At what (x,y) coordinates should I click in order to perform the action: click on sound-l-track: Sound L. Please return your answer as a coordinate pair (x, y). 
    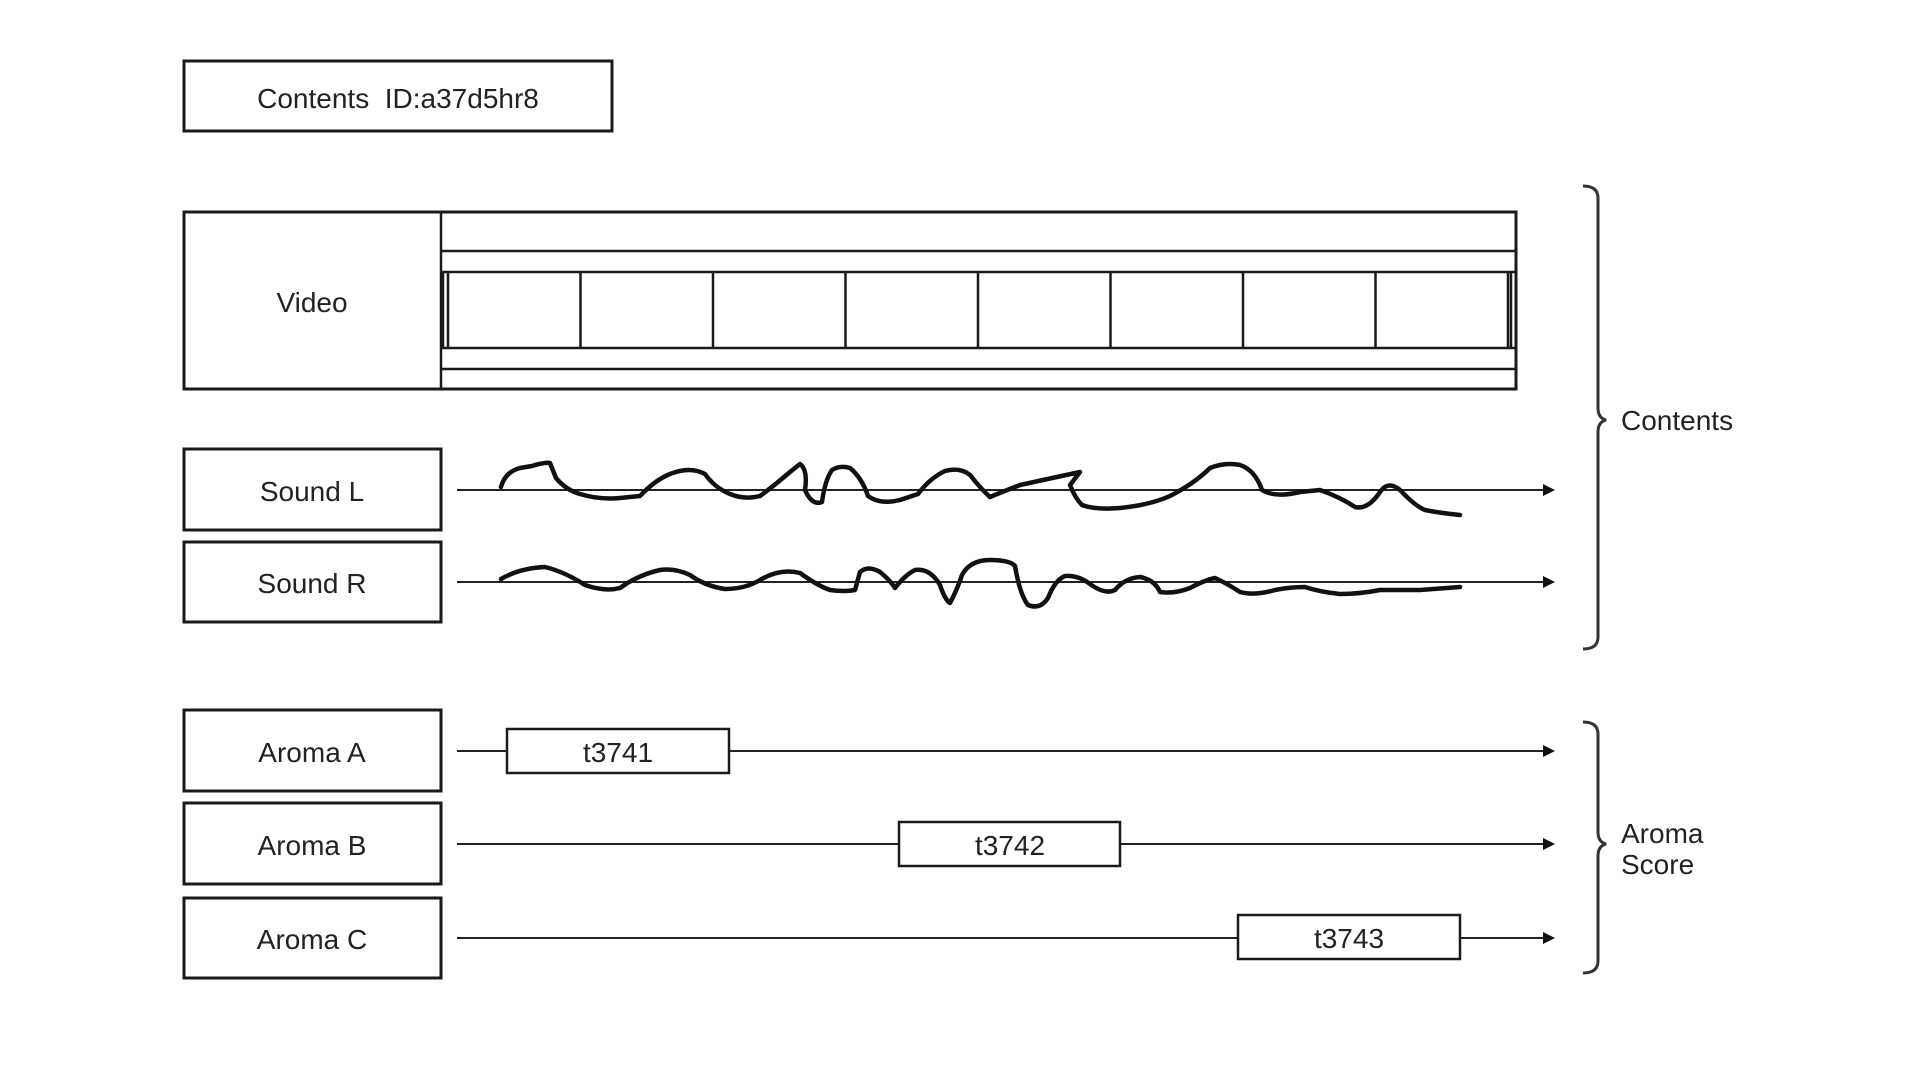
    Looking at the image, I should click on (868, 489).